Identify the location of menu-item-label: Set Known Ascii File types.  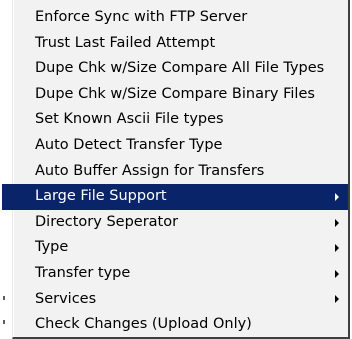
(129, 119).